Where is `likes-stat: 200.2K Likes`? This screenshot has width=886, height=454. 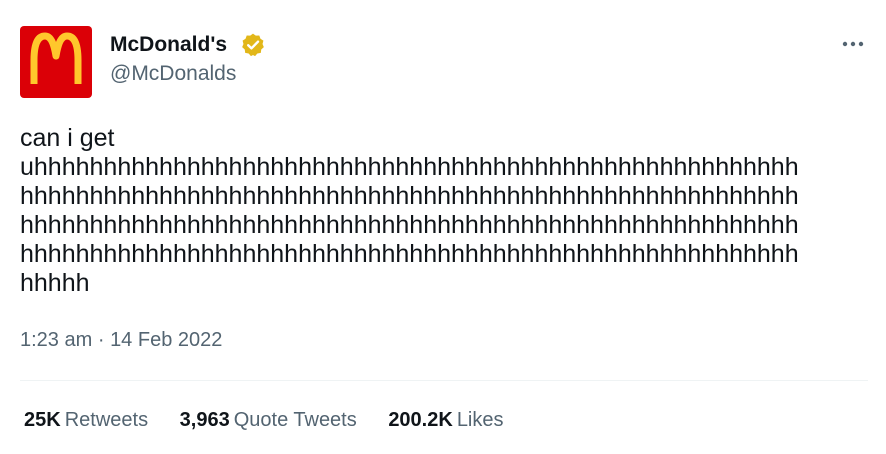 likes-stat: 200.2K Likes is located at coordinates (445, 420).